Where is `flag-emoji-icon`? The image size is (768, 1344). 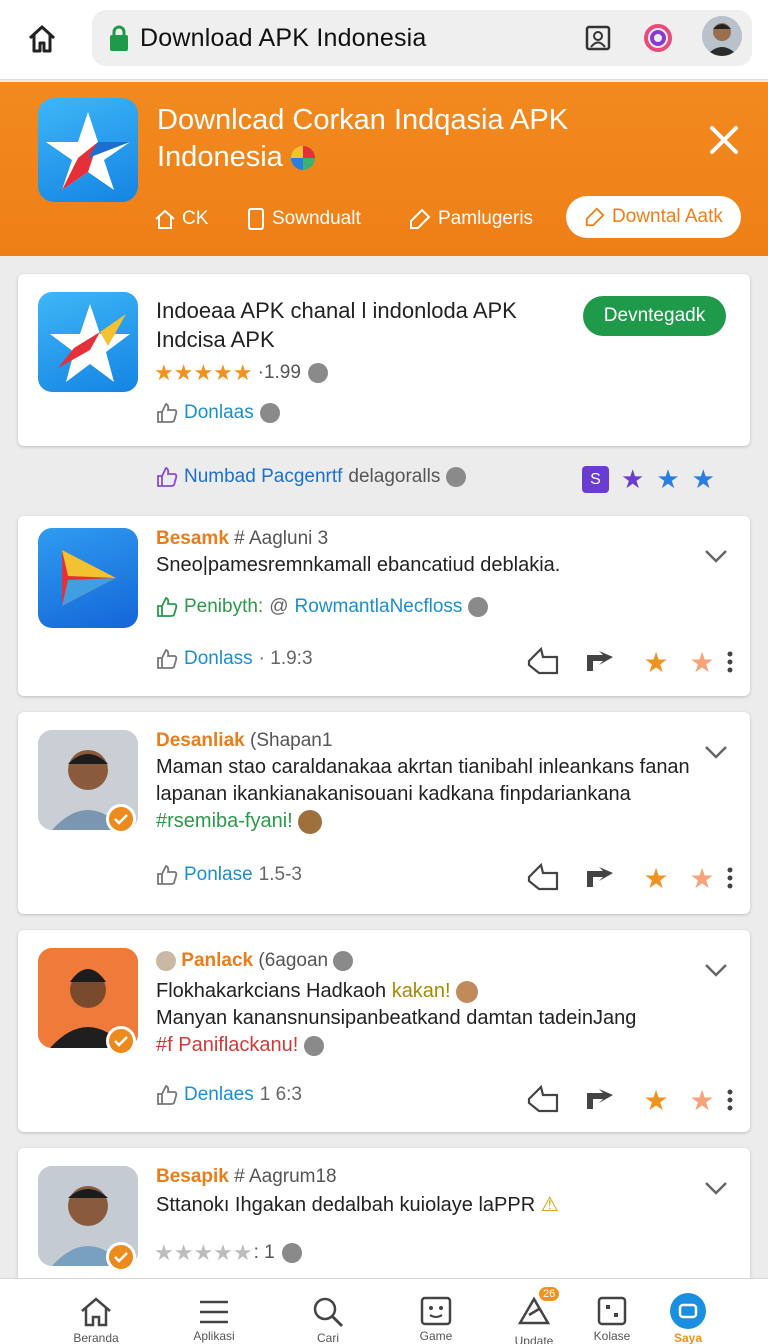
flag-emoji-icon is located at coordinates (302, 158).